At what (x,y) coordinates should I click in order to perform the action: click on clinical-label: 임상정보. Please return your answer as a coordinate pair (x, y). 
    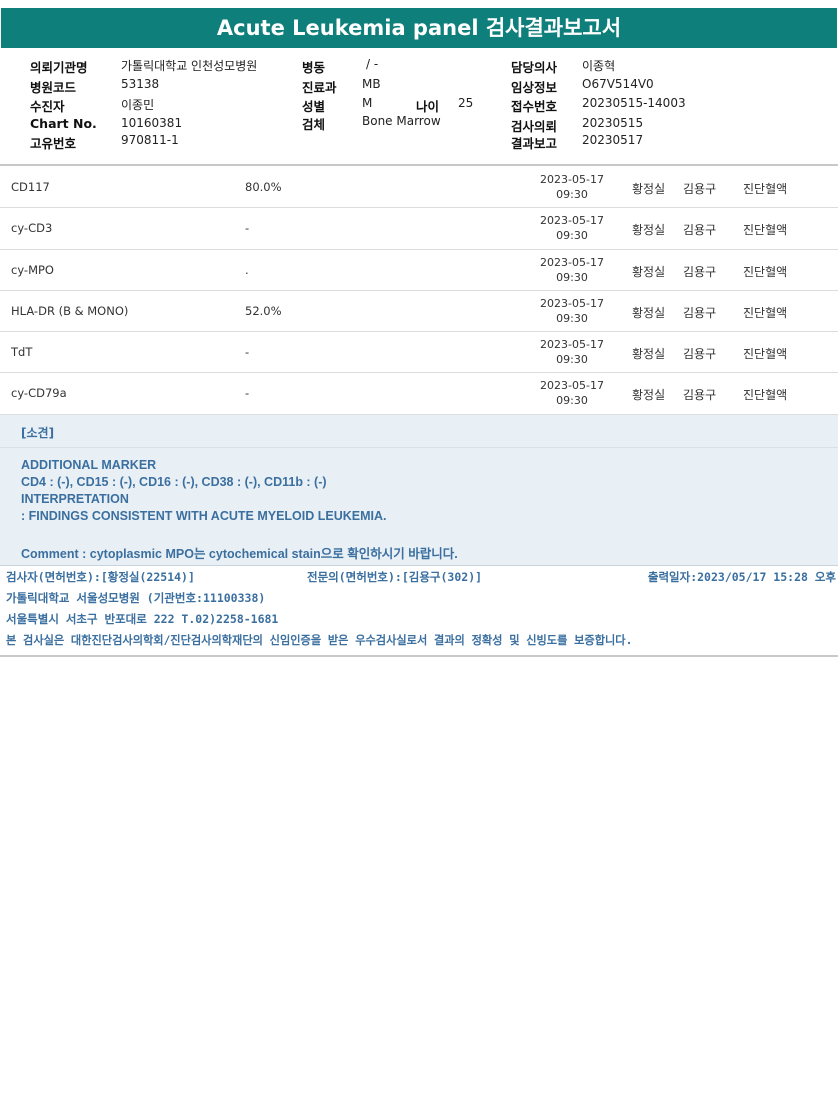
    Looking at the image, I should click on (534, 87).